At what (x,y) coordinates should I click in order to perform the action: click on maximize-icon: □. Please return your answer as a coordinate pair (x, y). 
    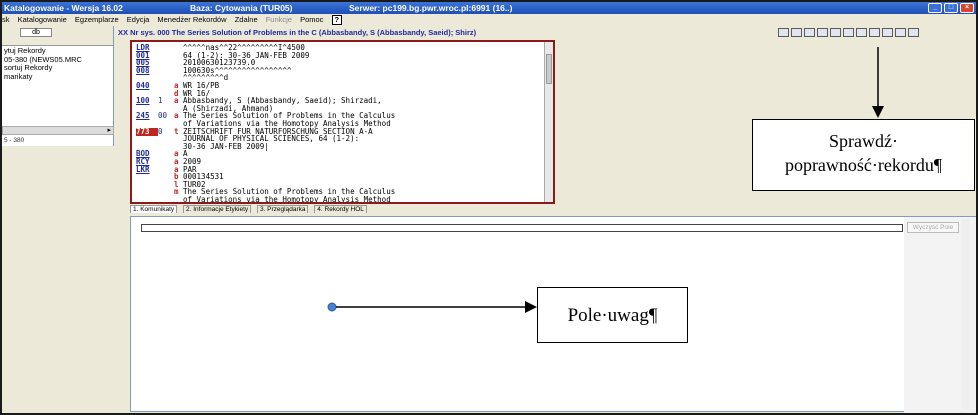
    Looking at the image, I should click on (951, 8).